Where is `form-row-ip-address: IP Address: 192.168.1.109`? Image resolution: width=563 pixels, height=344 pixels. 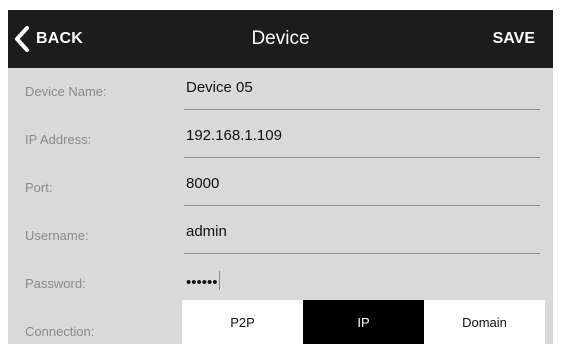
form-row-ip-address: IP Address: 192.168.1.109 is located at coordinates (280, 140).